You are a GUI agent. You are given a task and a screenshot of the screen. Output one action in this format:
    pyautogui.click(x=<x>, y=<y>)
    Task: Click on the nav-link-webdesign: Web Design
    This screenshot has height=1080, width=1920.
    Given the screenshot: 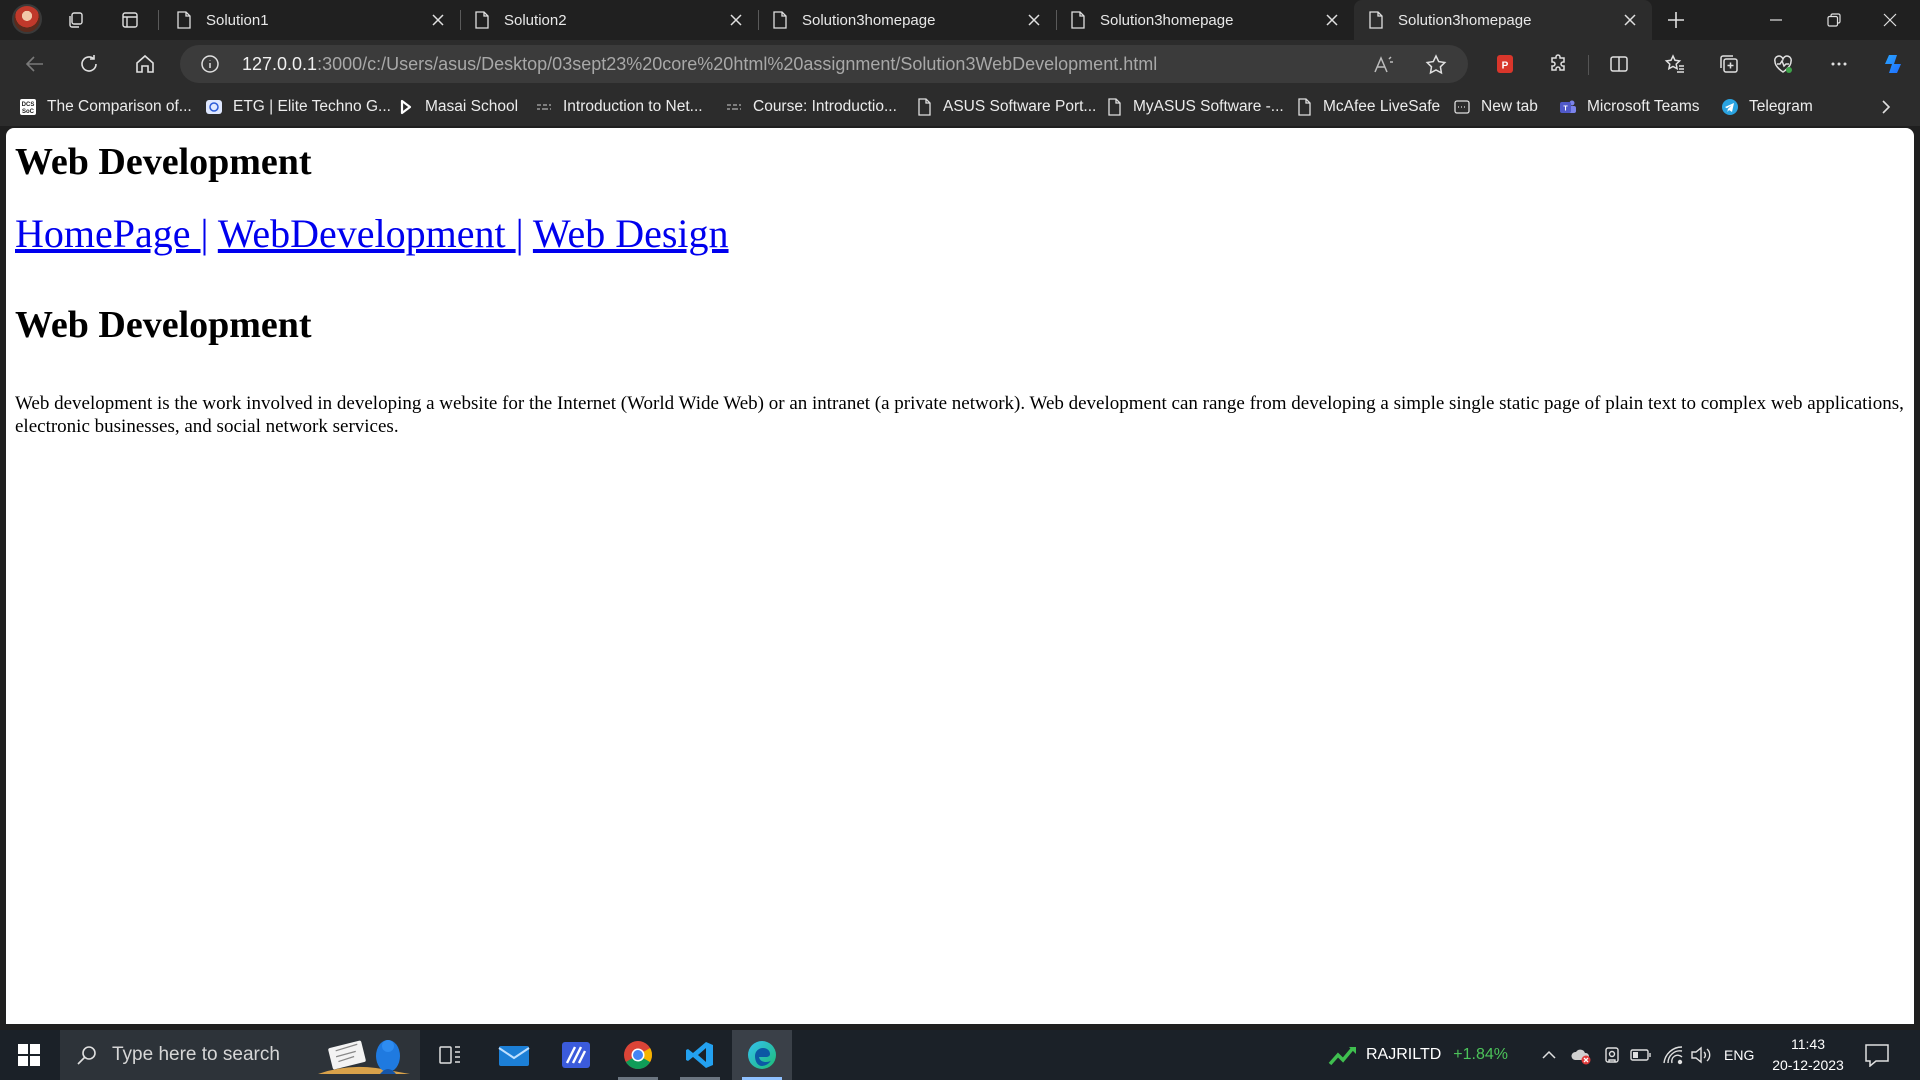 What is the action you would take?
    pyautogui.click(x=631, y=233)
    